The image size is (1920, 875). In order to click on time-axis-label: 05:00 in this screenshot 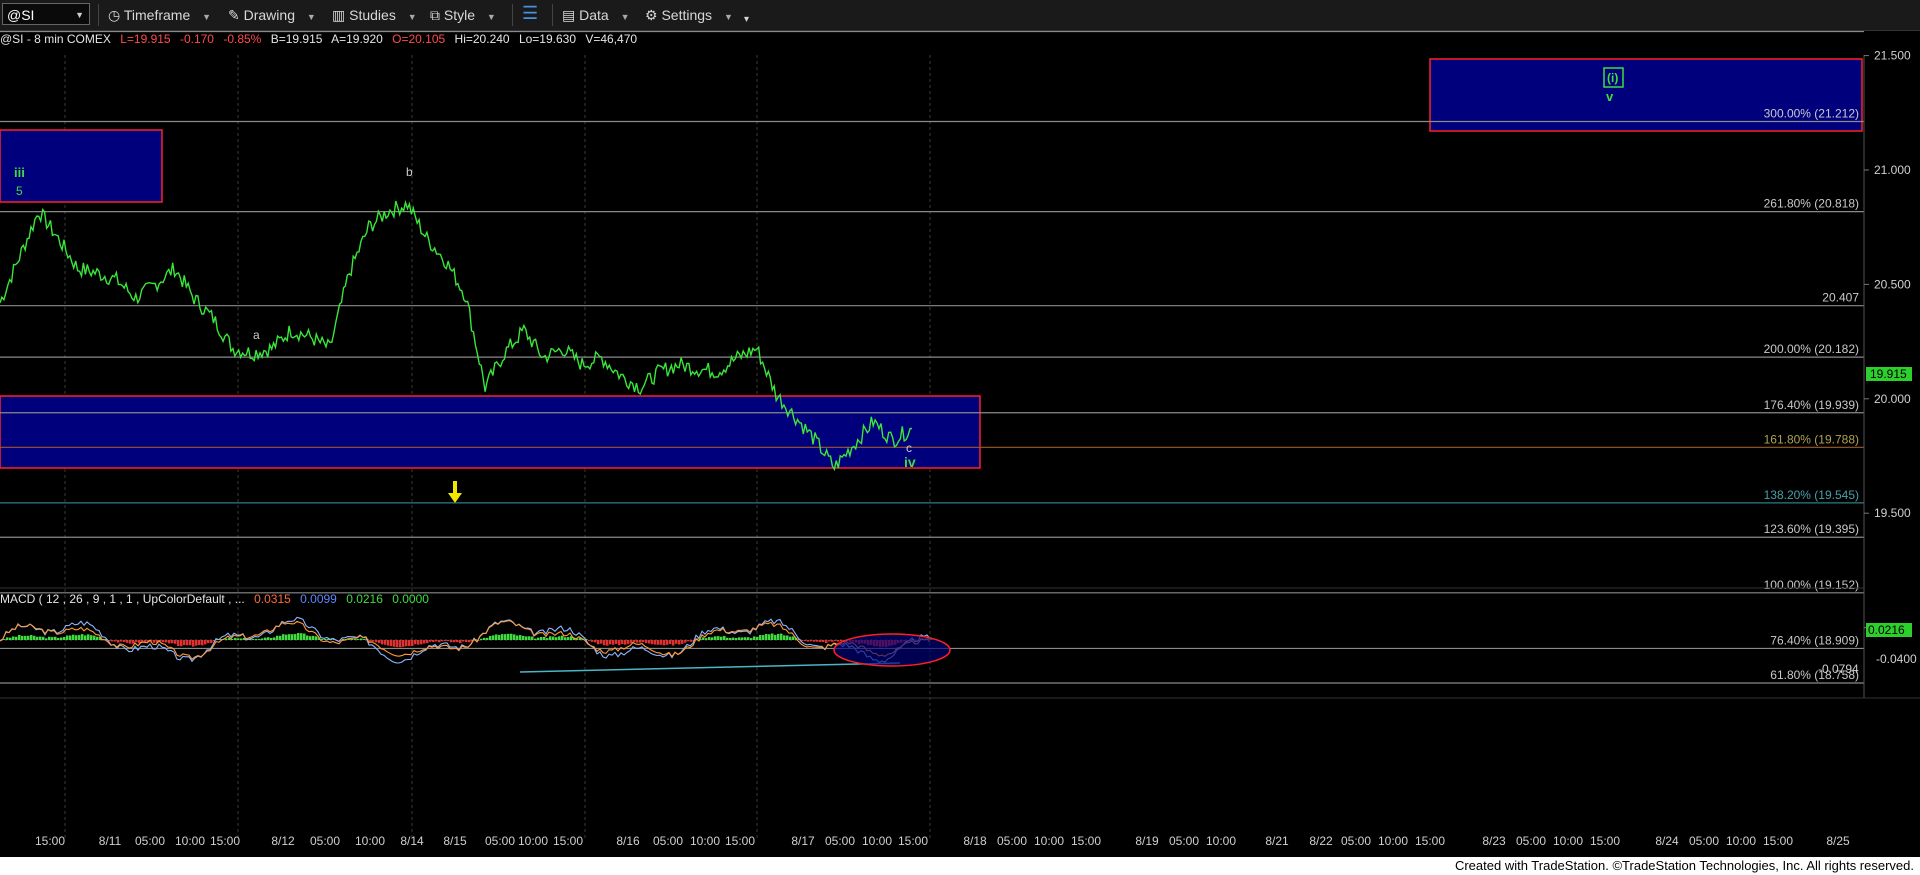, I will do `click(1531, 841)`.